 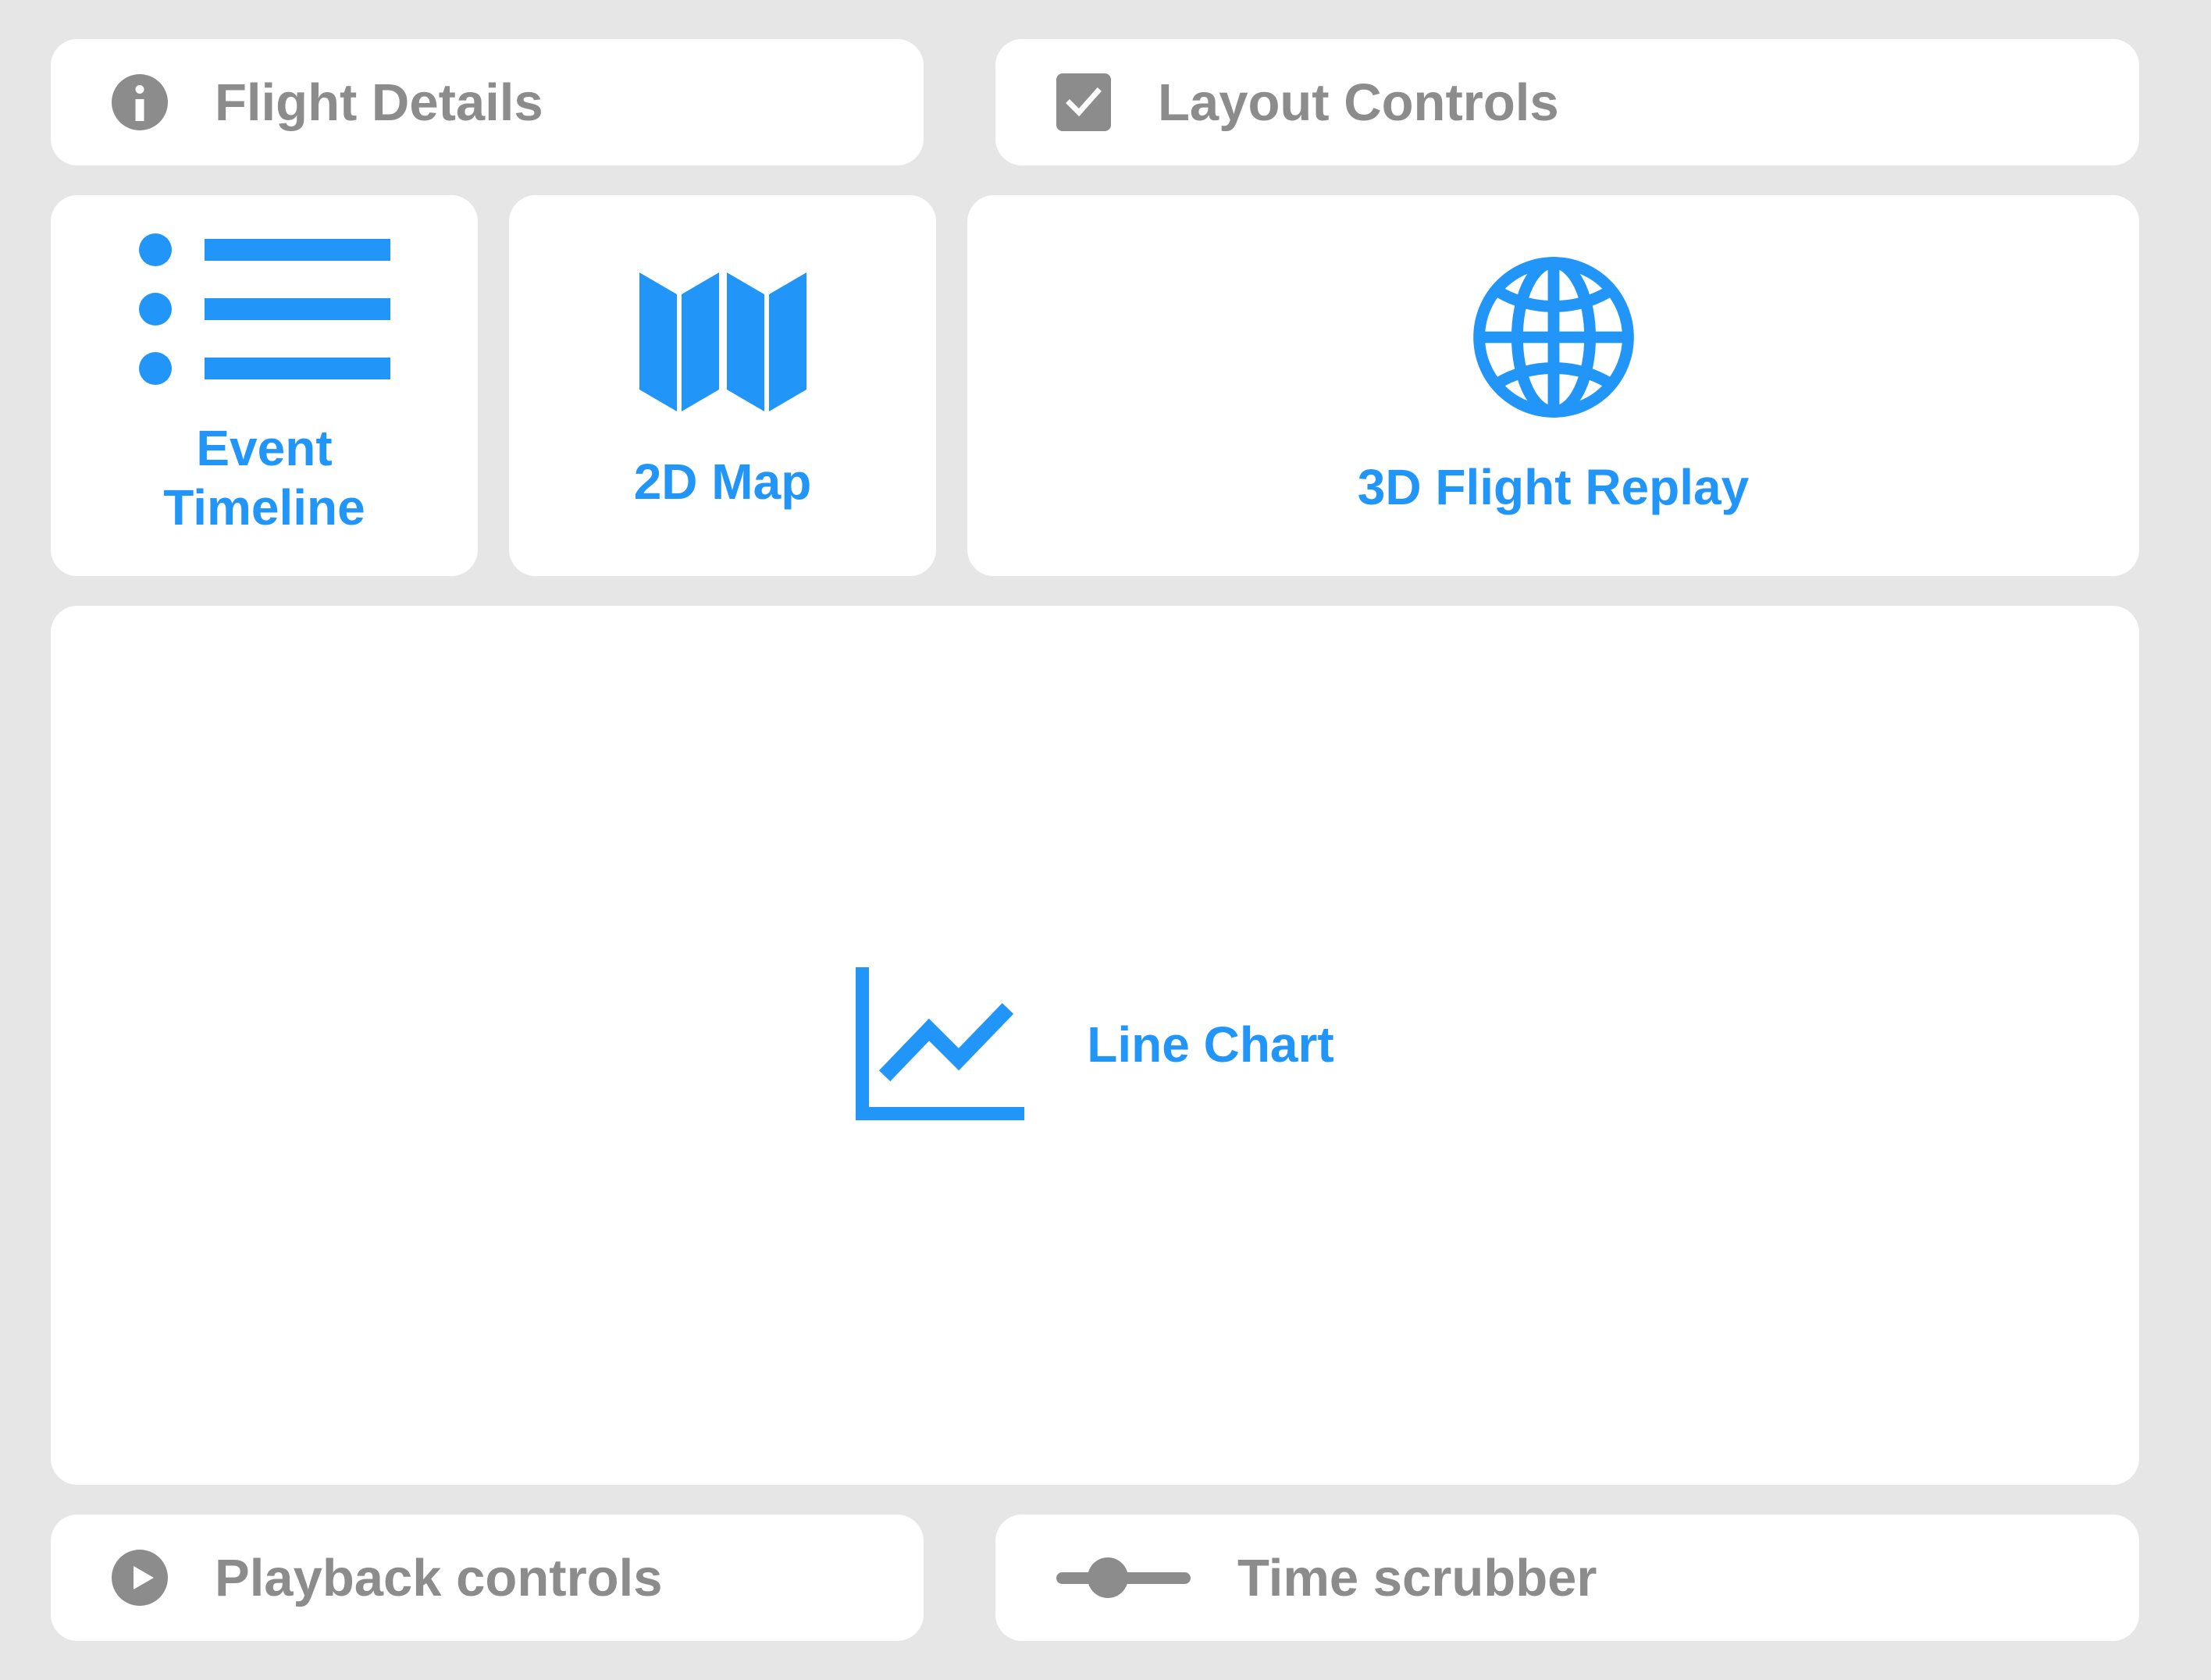 What do you see at coordinates (439, 1577) in the screenshot?
I see `playback-controls-label: Playback controls` at bounding box center [439, 1577].